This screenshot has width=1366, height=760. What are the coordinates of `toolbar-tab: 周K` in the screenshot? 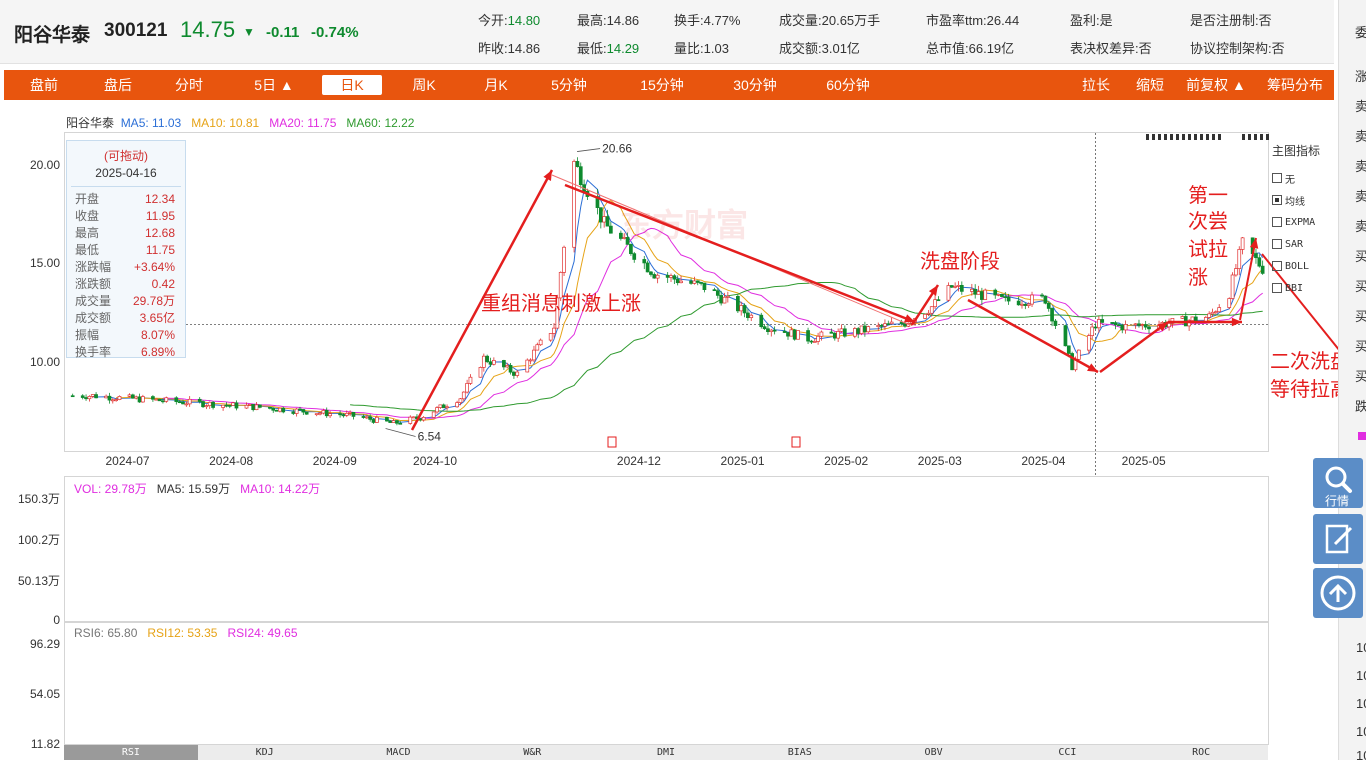 It's located at (424, 85).